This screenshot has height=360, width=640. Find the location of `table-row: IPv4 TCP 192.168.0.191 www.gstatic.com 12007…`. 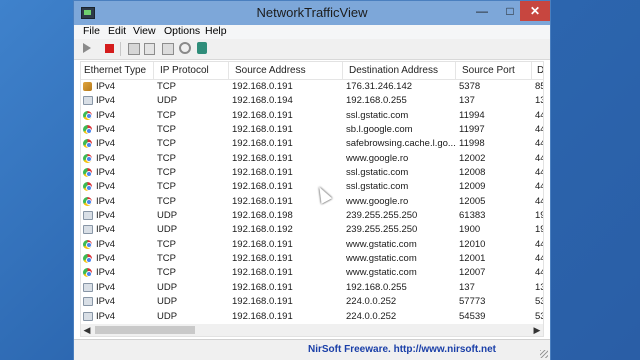

table-row: IPv4 TCP 192.168.0.191 www.gstatic.com 12007… is located at coordinates (312, 273).